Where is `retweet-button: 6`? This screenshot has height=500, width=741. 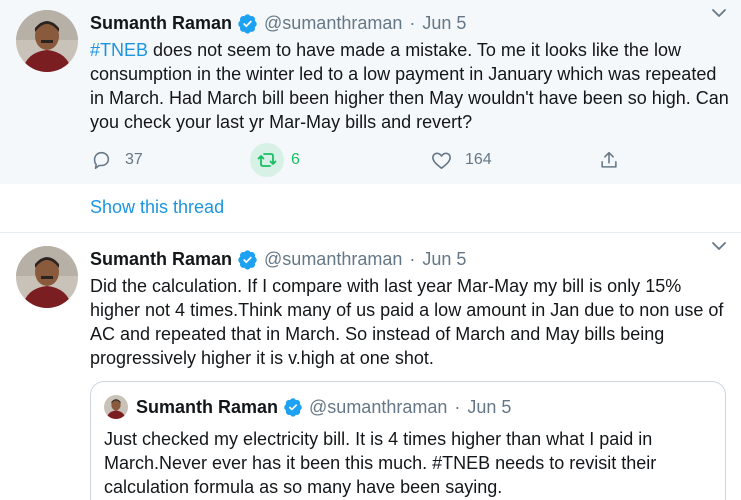
retweet-button: 6 is located at coordinates (275, 160).